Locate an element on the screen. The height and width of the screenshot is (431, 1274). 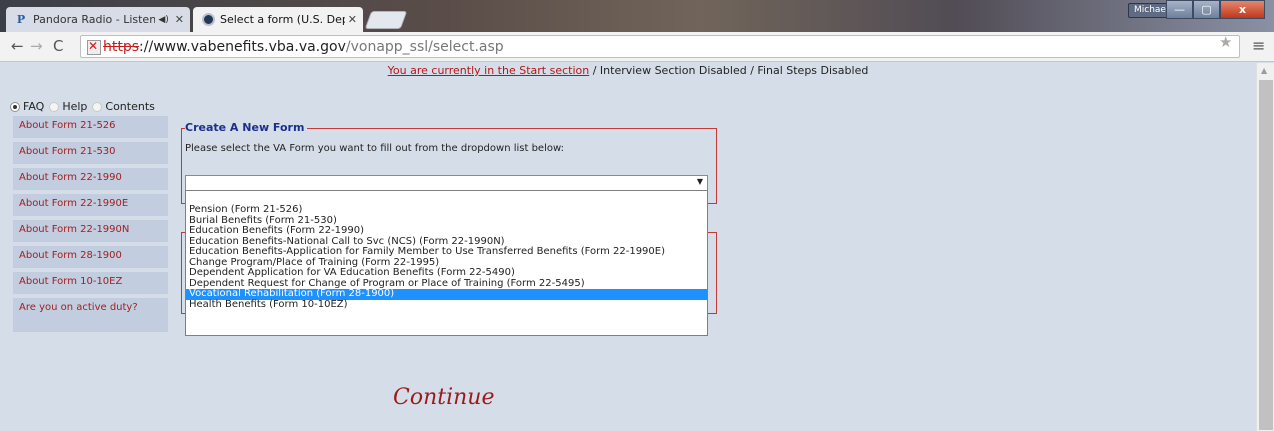
sidebar-item-22-1990: About Form 22-1990 is located at coordinates (90, 179).